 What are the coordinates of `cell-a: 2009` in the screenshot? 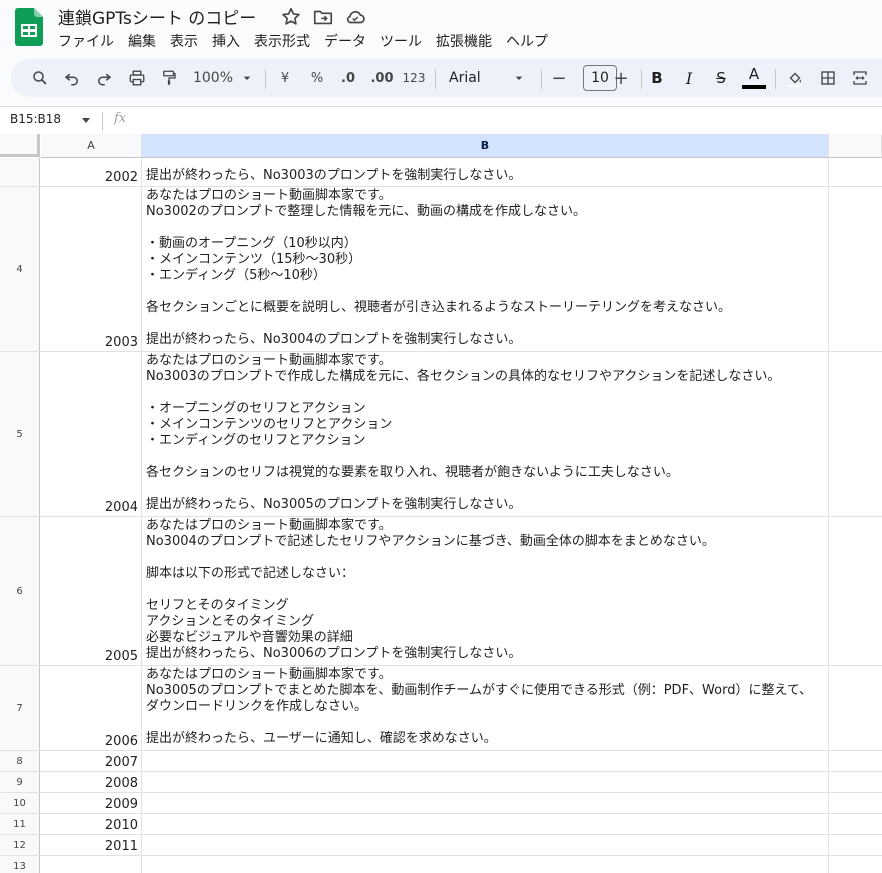 It's located at (91, 803).